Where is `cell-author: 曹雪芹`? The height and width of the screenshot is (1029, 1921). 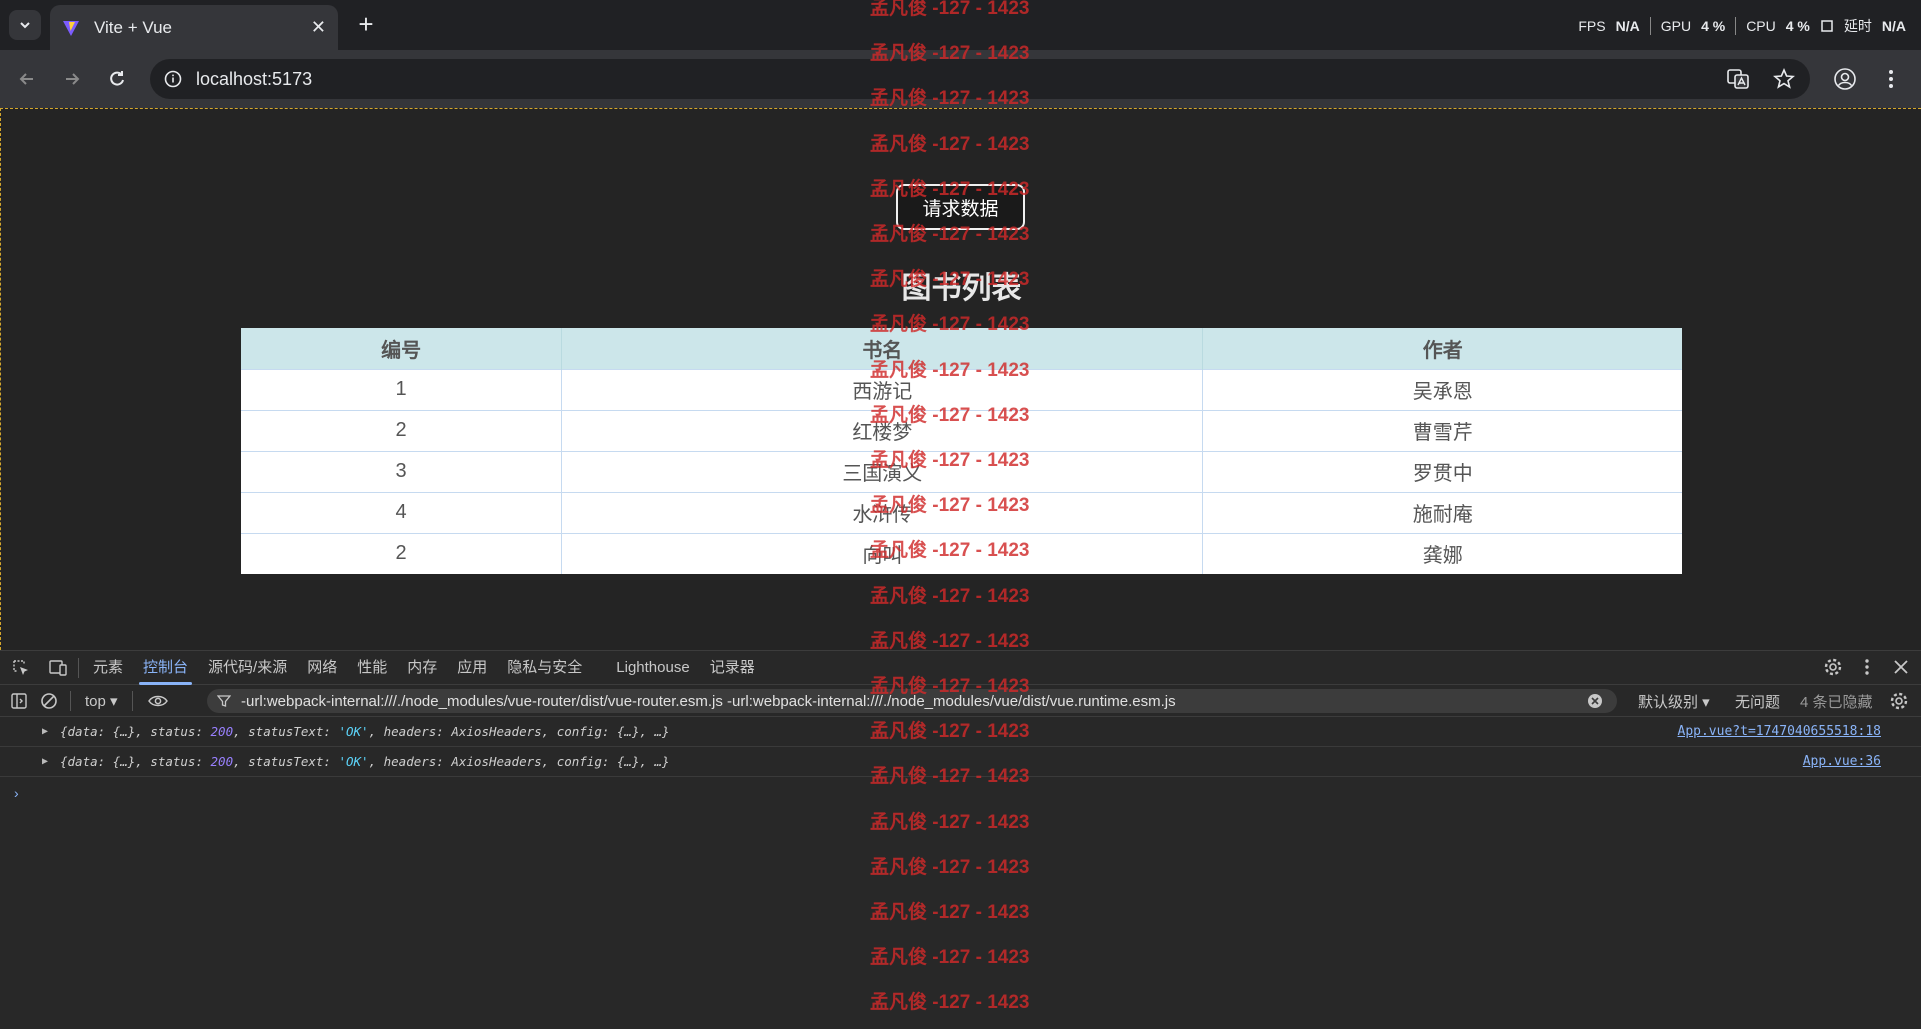 cell-author: 曹雪芹 is located at coordinates (1442, 430).